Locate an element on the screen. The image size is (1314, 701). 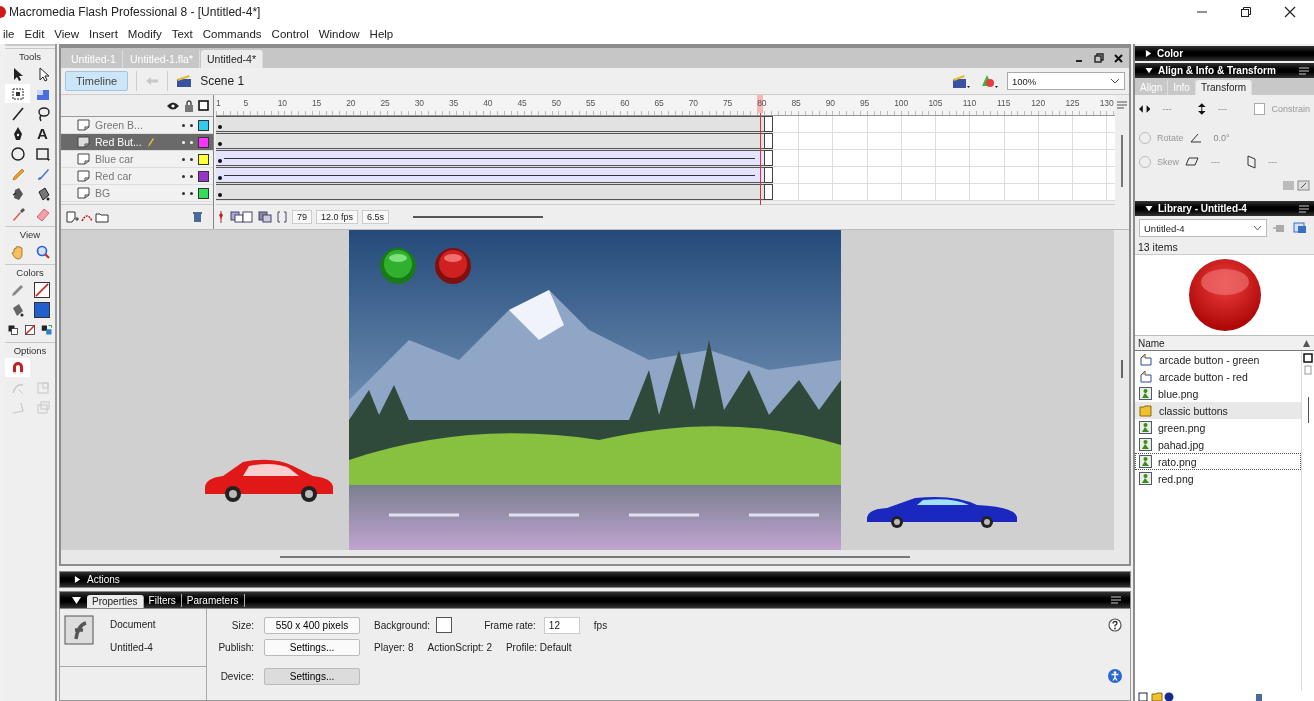
menu-item: View is located at coordinates (67, 34).